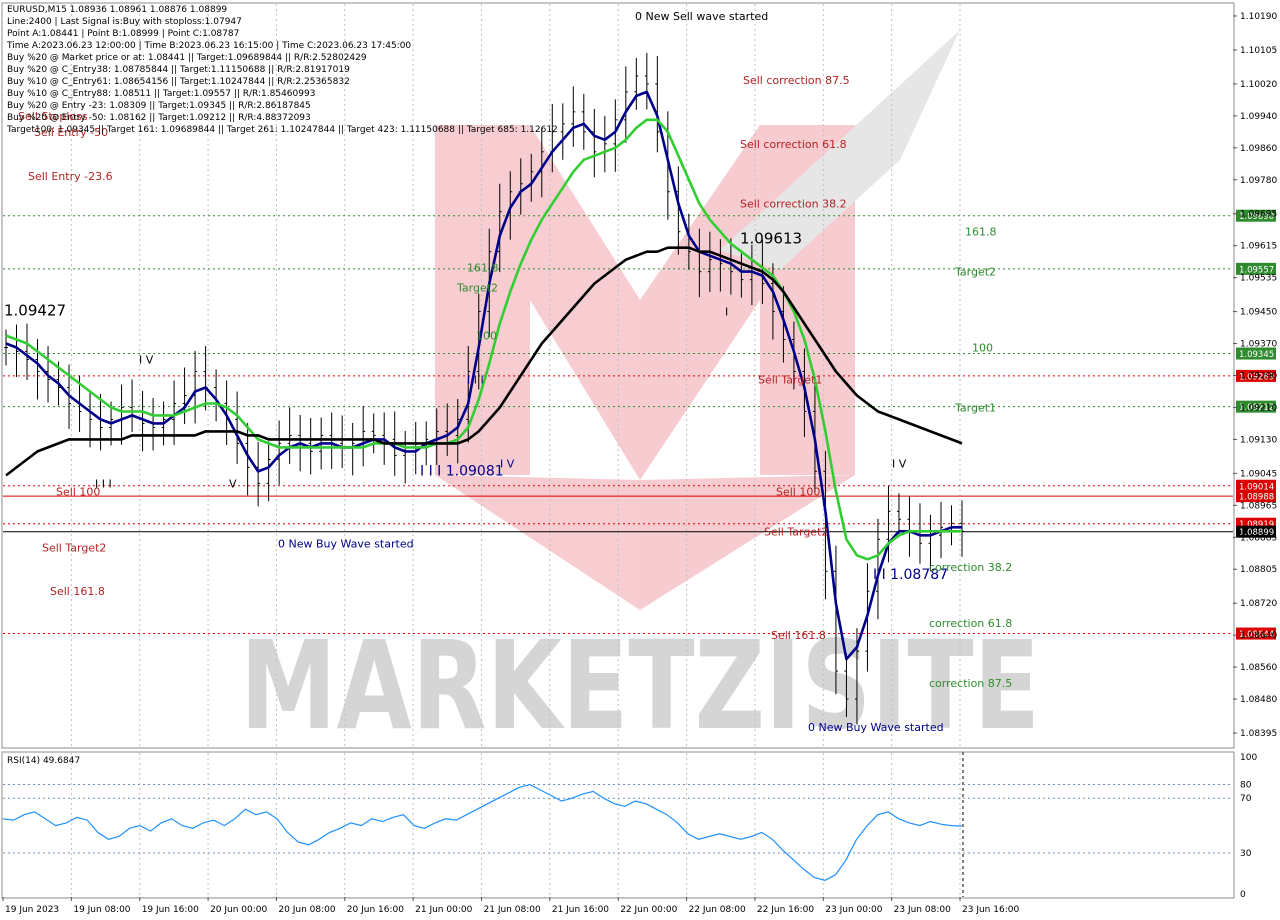 This screenshot has width=1280, height=920. I want to click on annotation-label: I I I 1.09081, so click(462, 471).